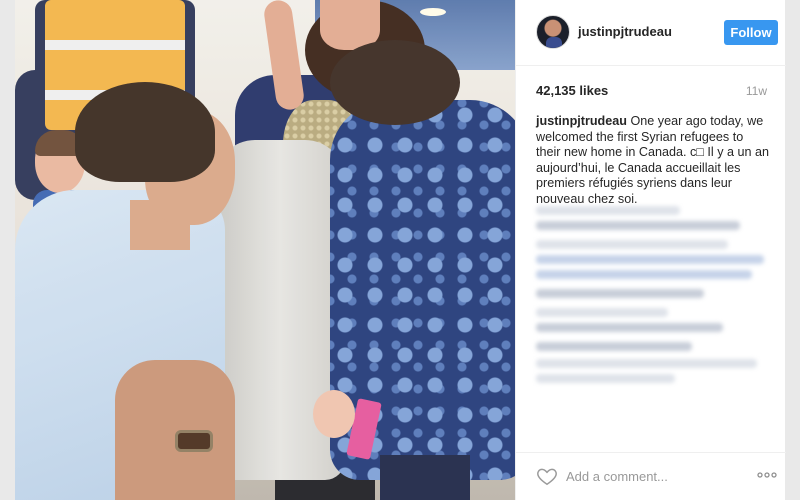 The image size is (800, 500). I want to click on blurred-comments, so click(656, 297).